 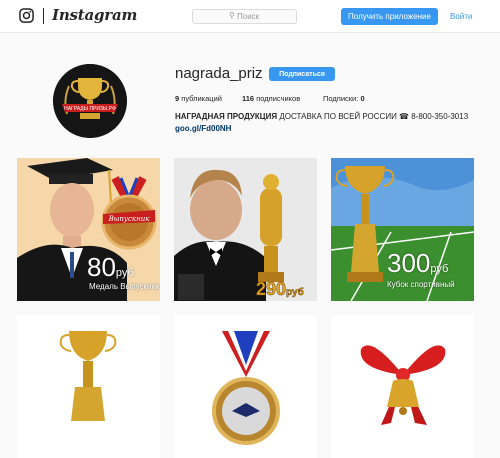 I want to click on post-price: 290руб, so click(x=280, y=289).